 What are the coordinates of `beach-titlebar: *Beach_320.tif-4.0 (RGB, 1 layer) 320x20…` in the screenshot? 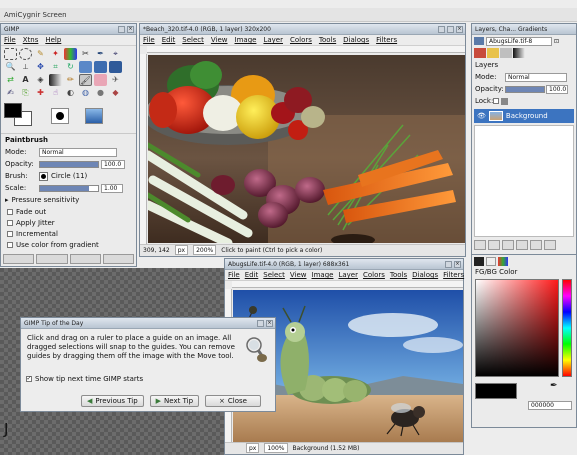 It's located at (302, 29).